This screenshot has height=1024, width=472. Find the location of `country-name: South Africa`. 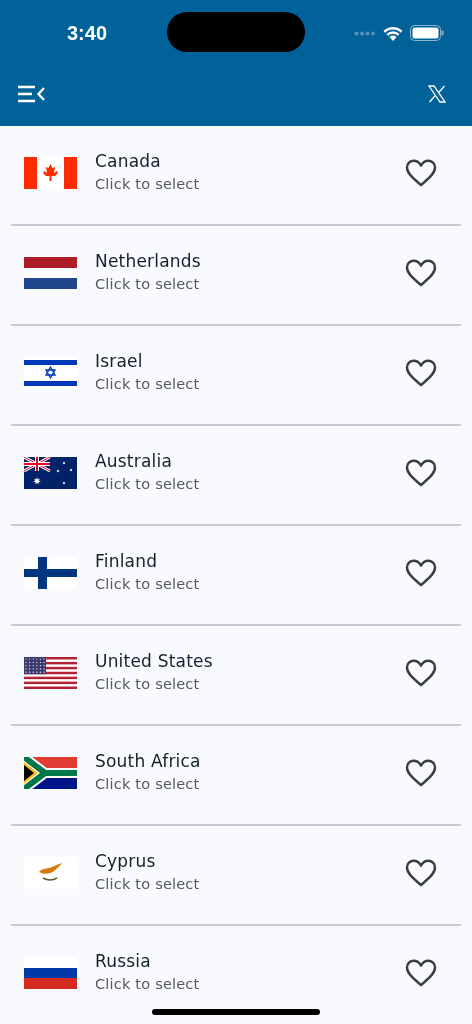

country-name: South Africa is located at coordinates (148, 761).